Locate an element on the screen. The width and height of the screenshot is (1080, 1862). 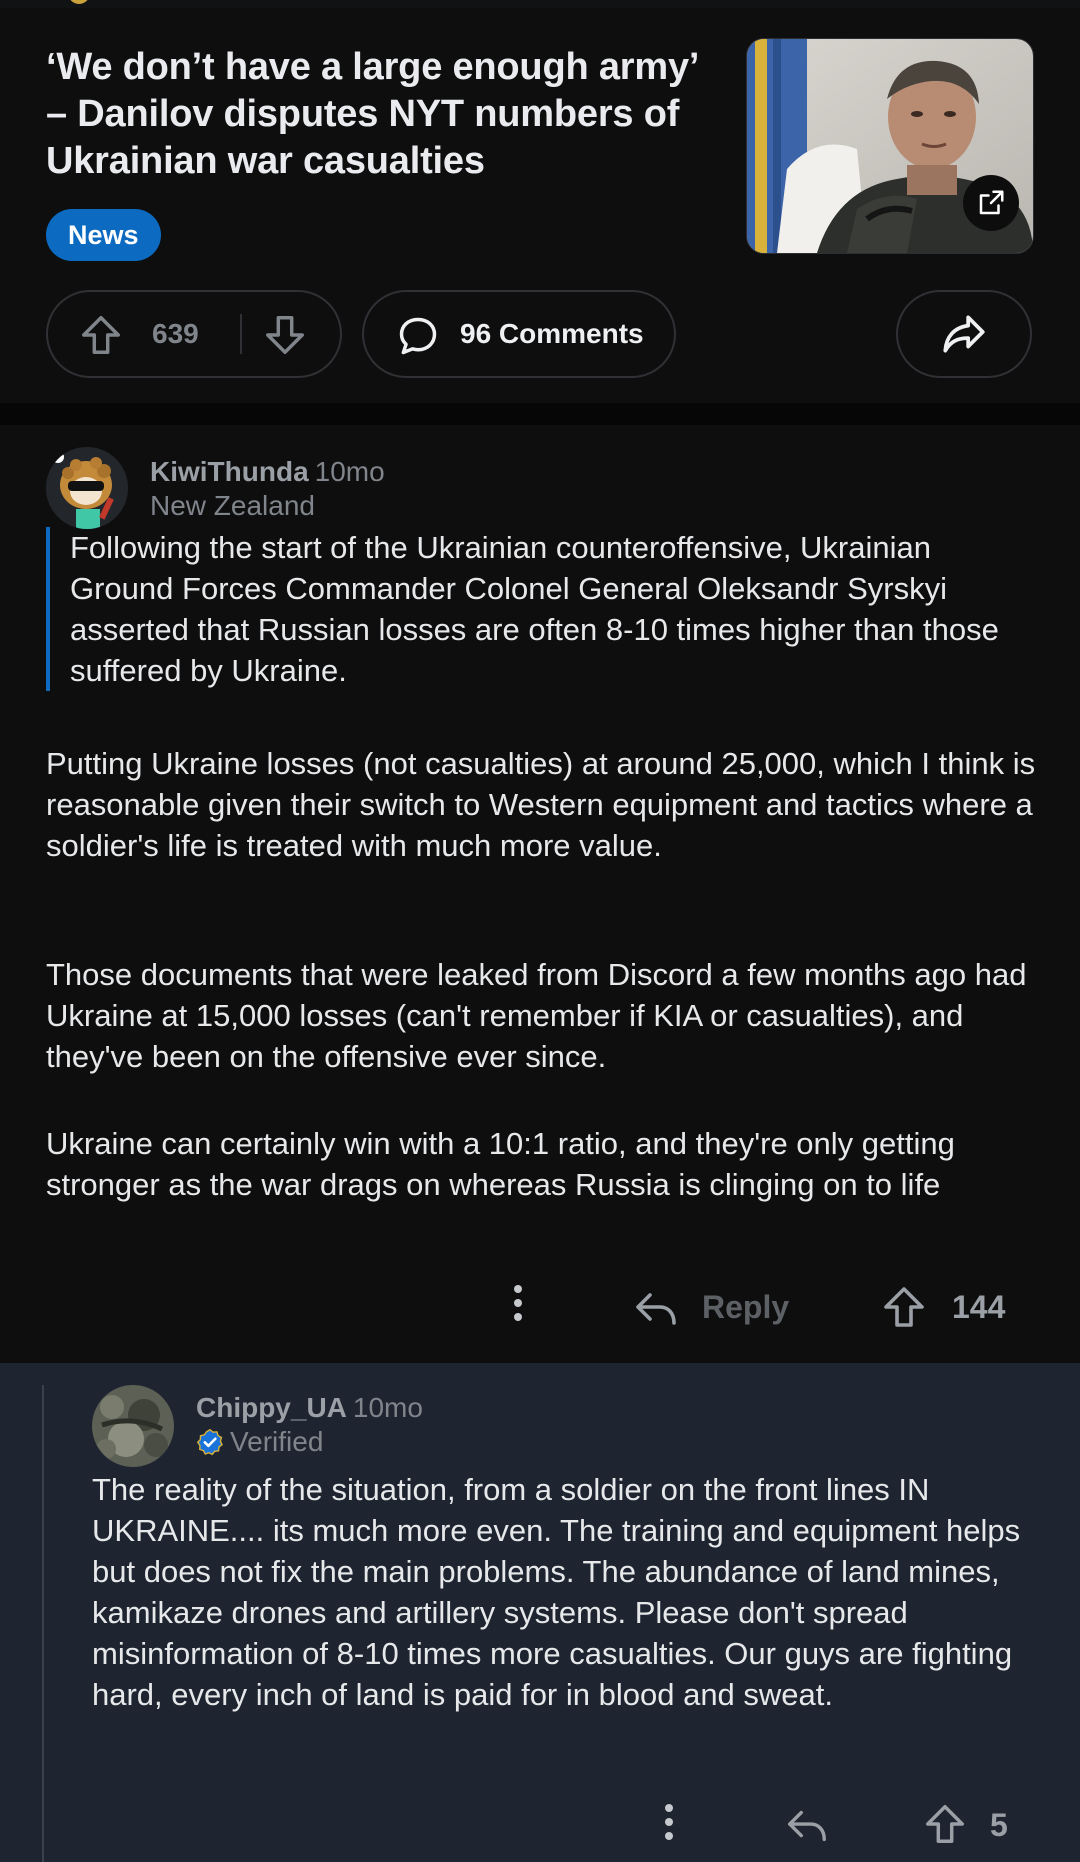
vote-divider is located at coordinates (241, 334).